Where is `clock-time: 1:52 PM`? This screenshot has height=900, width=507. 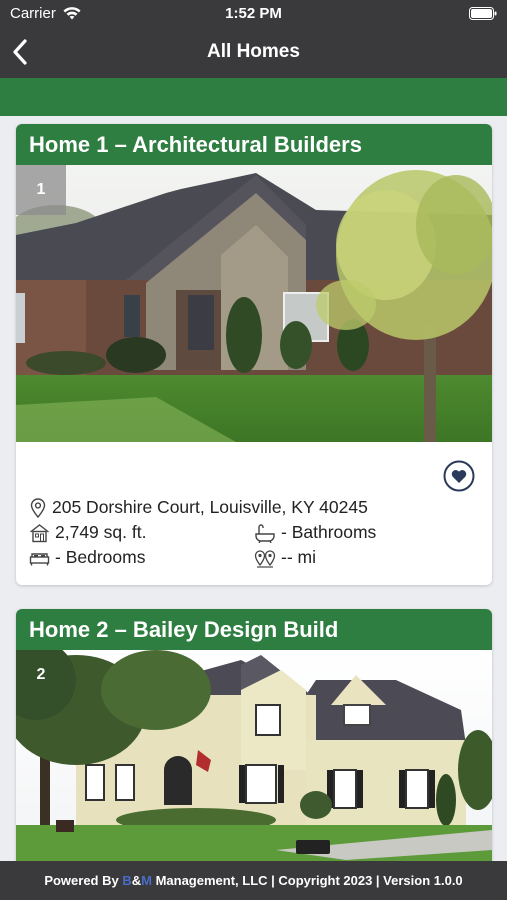 clock-time: 1:52 PM is located at coordinates (253, 13).